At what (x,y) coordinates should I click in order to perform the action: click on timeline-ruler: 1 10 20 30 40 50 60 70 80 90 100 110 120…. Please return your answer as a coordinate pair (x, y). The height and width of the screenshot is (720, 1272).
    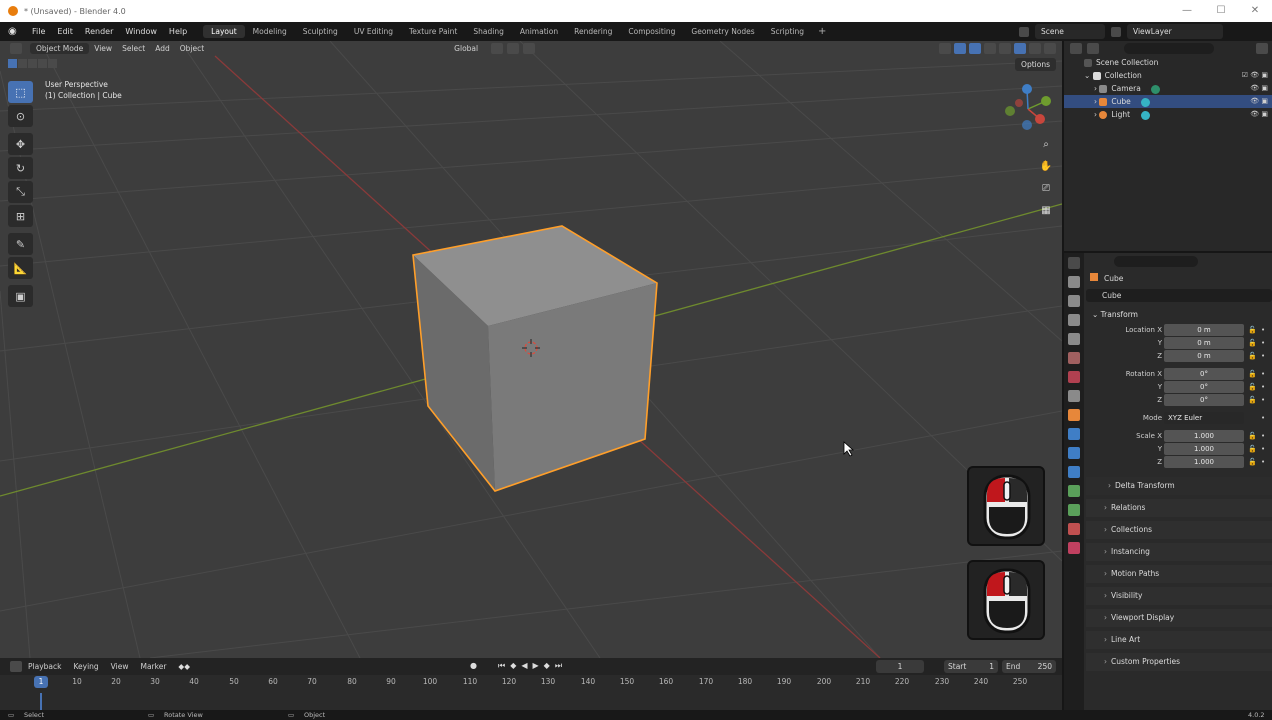
    Looking at the image, I should click on (531, 684).